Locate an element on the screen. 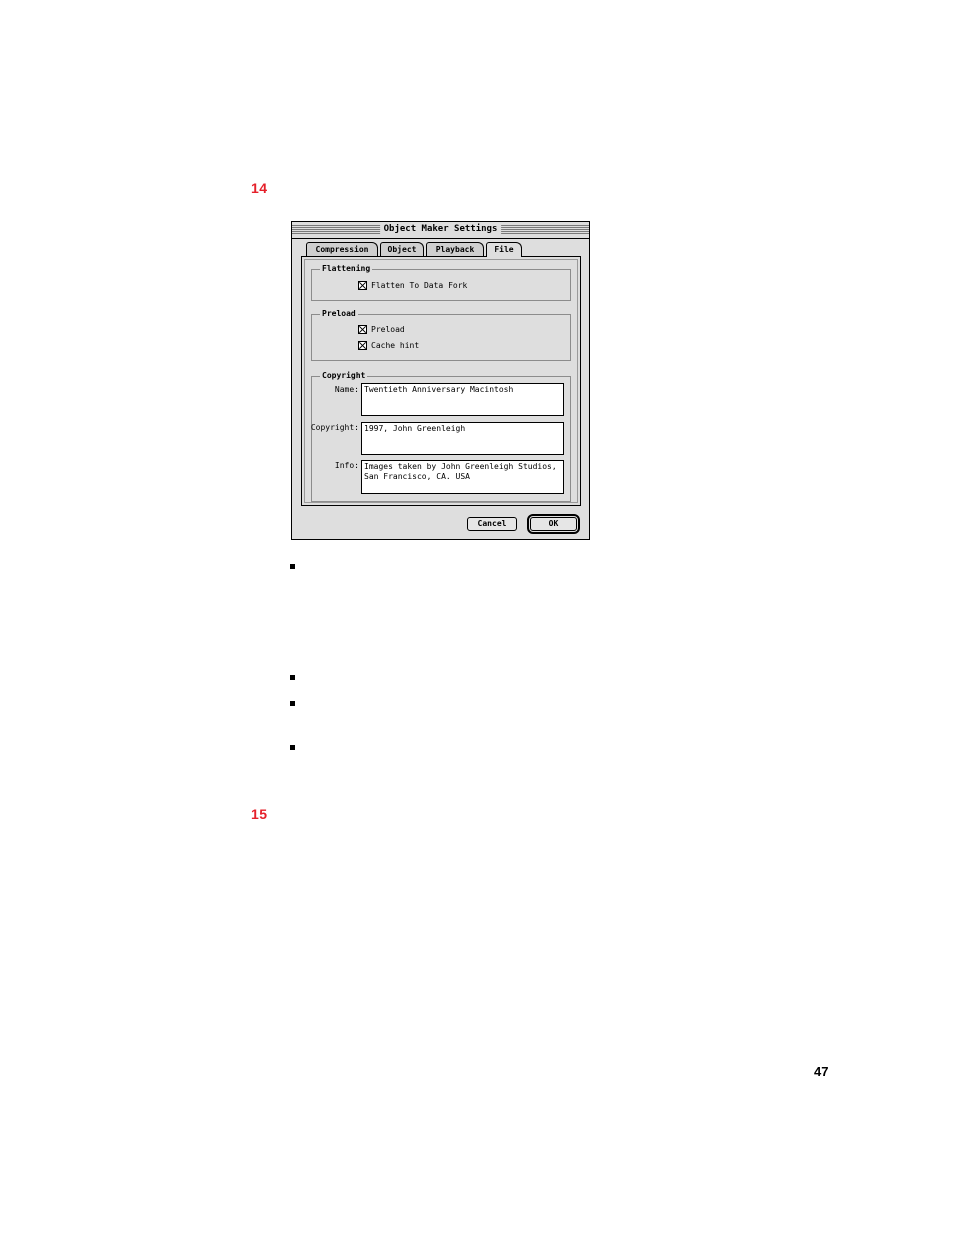 Image resolution: width=954 pixels, height=1235 pixels. preload-group-title: Preload is located at coordinates (339, 313).